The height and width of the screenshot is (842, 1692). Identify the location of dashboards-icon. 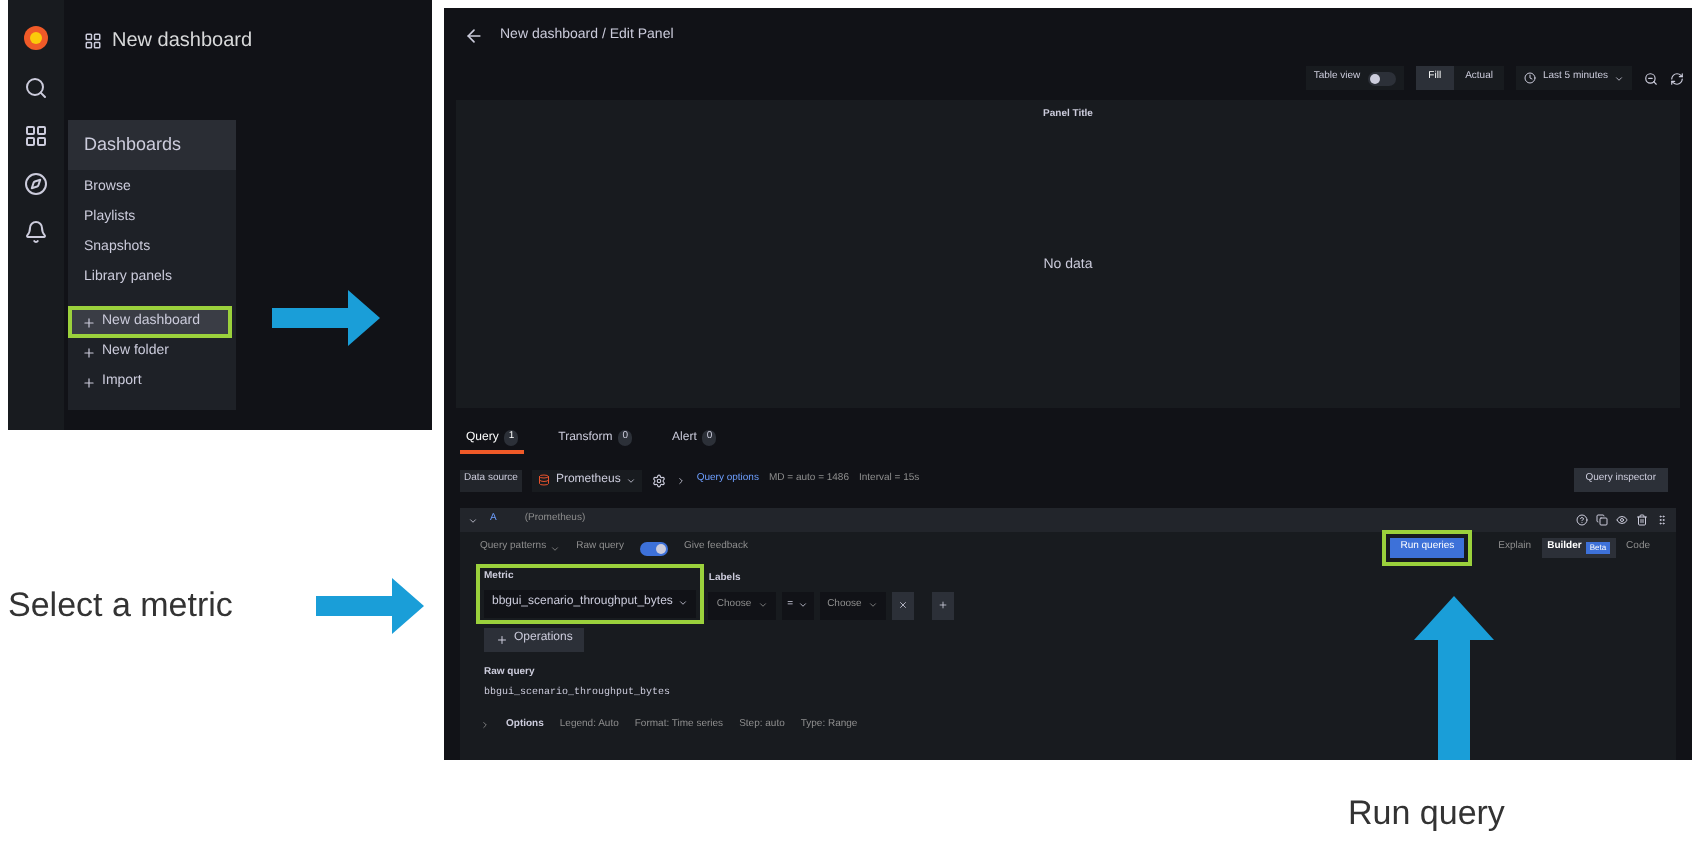
(36, 136).